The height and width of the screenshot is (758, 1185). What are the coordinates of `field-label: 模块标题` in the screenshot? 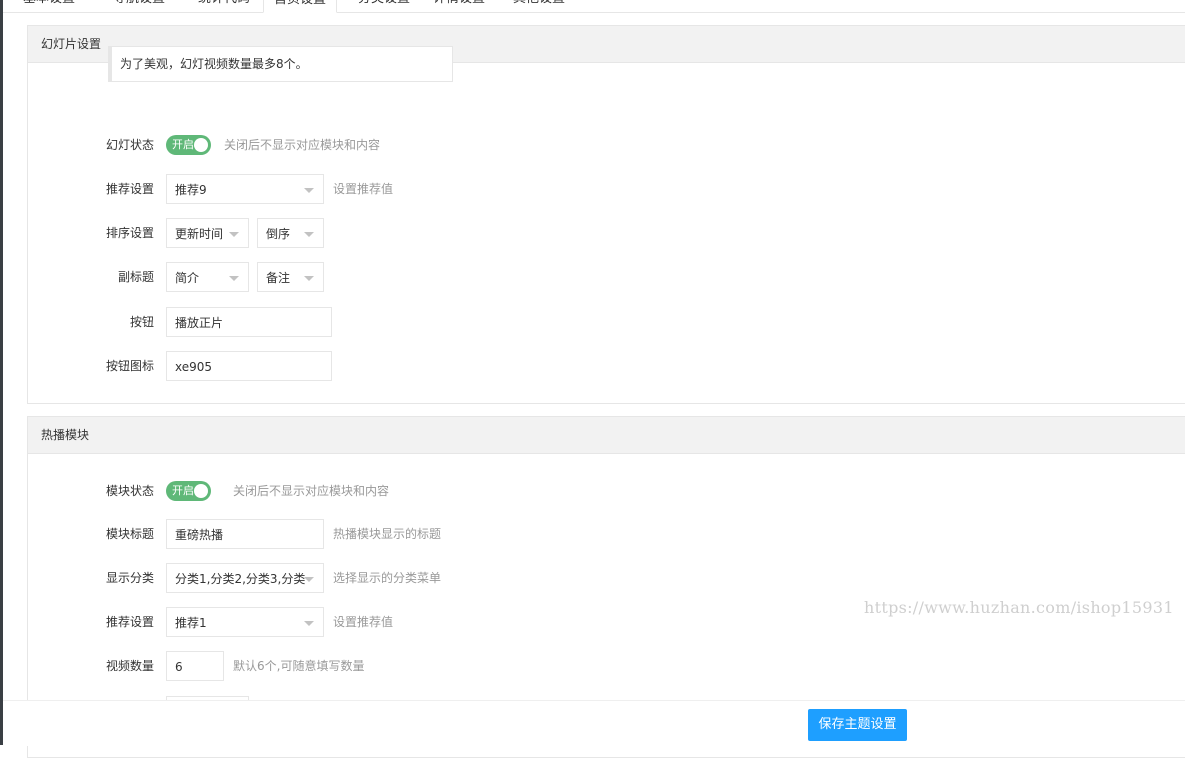 It's located at (129, 534).